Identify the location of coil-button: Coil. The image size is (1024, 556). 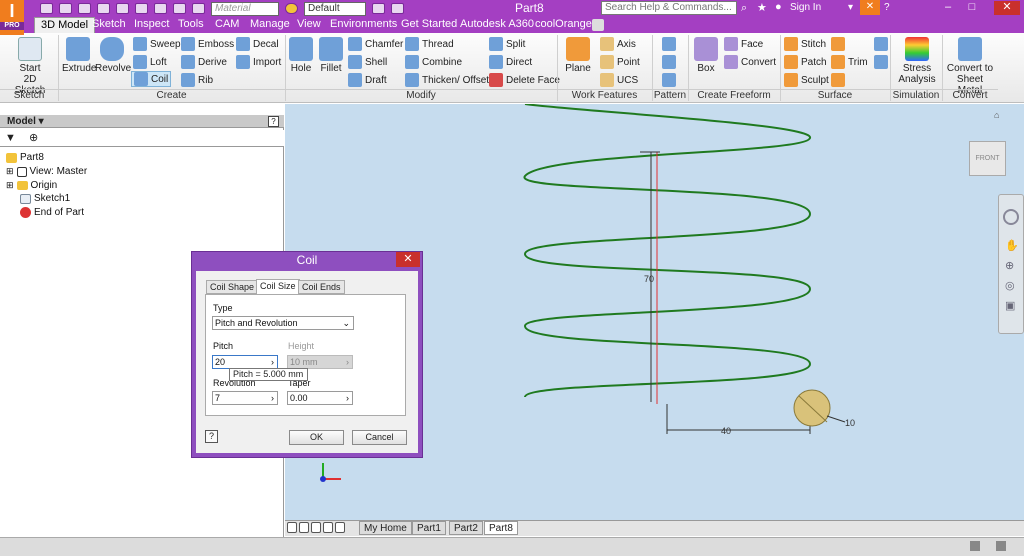
(151, 79).